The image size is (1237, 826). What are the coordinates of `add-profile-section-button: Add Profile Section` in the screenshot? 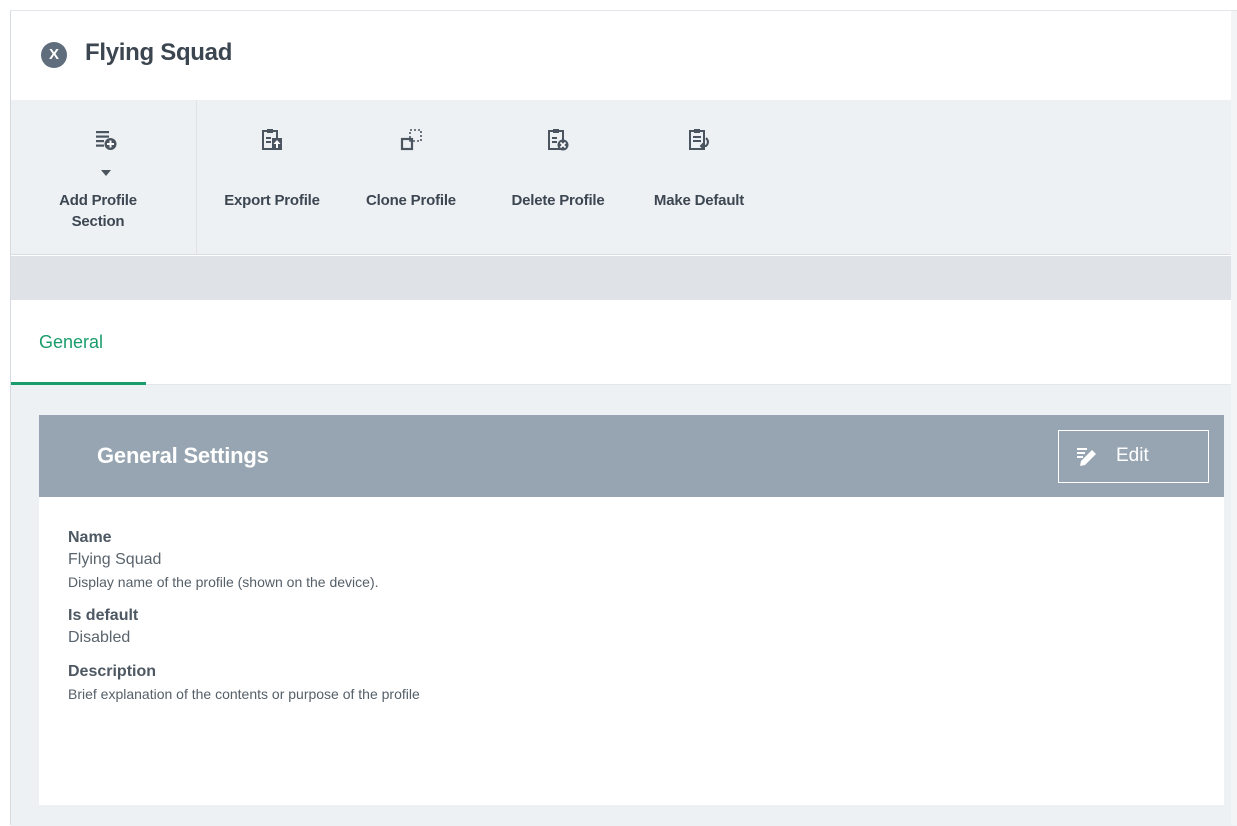 It's located at (106, 177).